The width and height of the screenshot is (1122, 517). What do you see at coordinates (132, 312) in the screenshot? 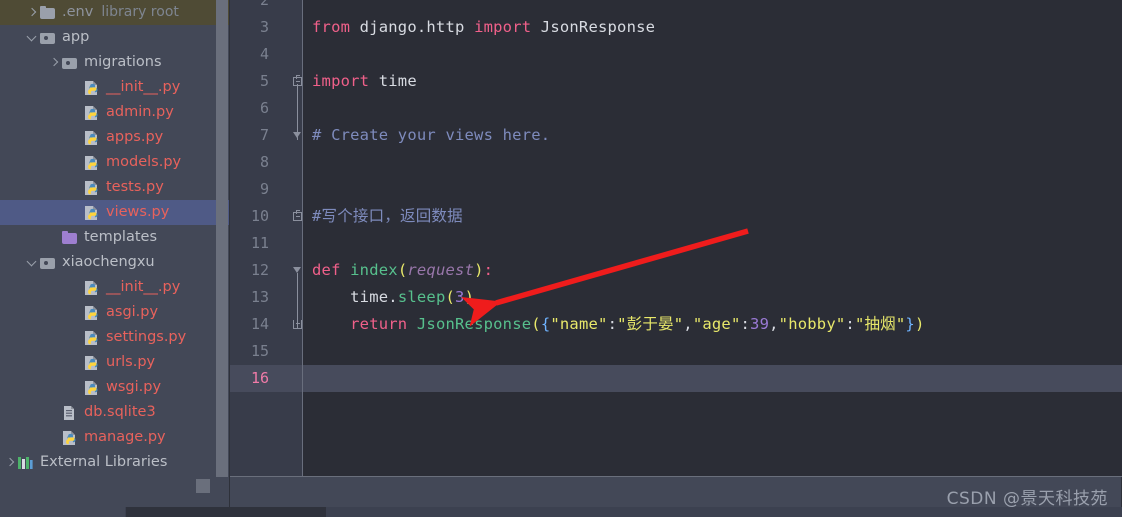
I see `tree-item-label: asgi.py` at bounding box center [132, 312].